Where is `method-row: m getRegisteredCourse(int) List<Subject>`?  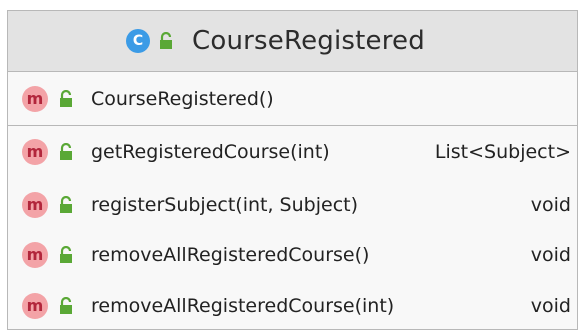 method-row: m getRegisteredCourse(int) List<Subject> is located at coordinates (292, 152).